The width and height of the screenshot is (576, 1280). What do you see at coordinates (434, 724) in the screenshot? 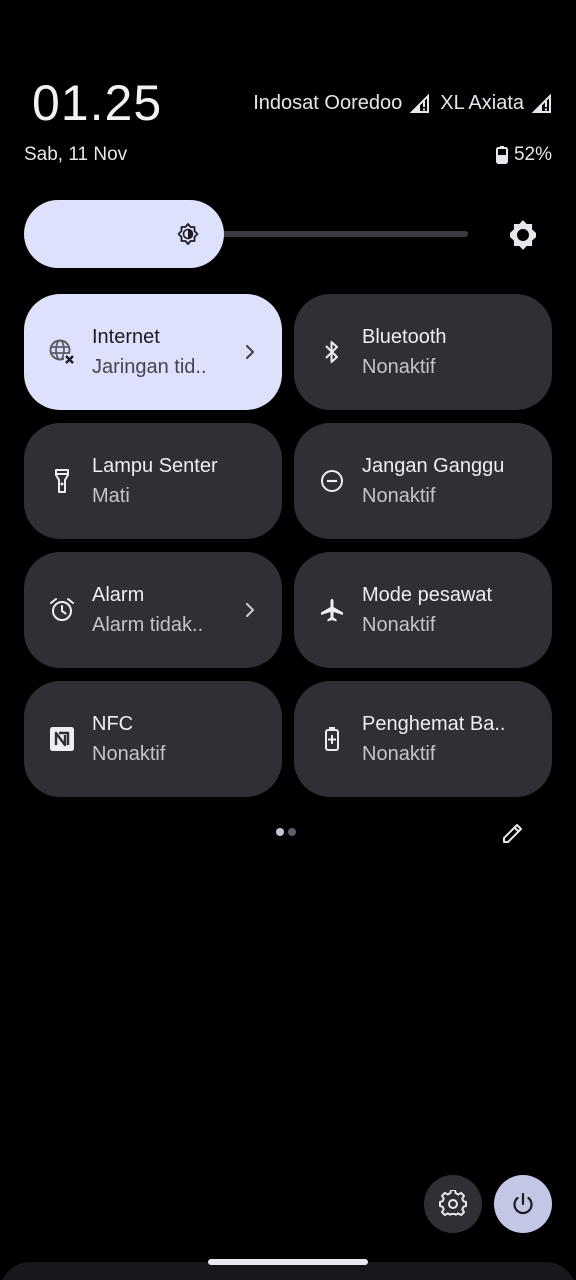
I see `tile-label: Penghemat Ba..` at bounding box center [434, 724].